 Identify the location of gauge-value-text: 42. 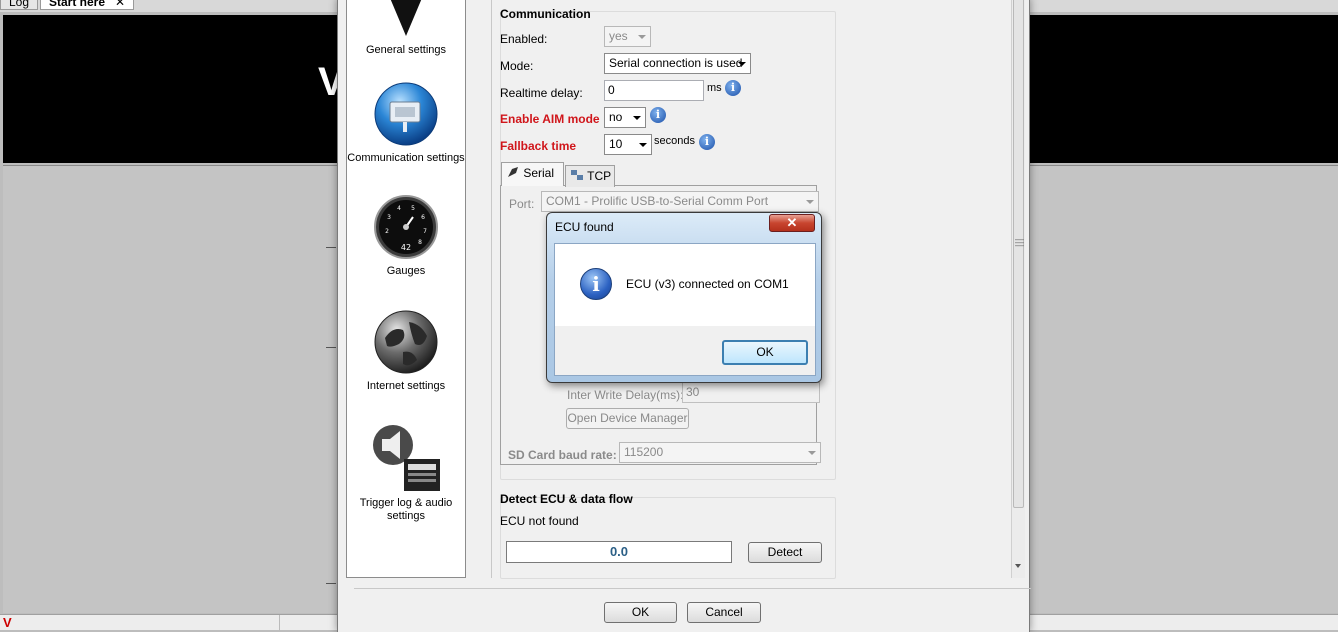
(406, 247).